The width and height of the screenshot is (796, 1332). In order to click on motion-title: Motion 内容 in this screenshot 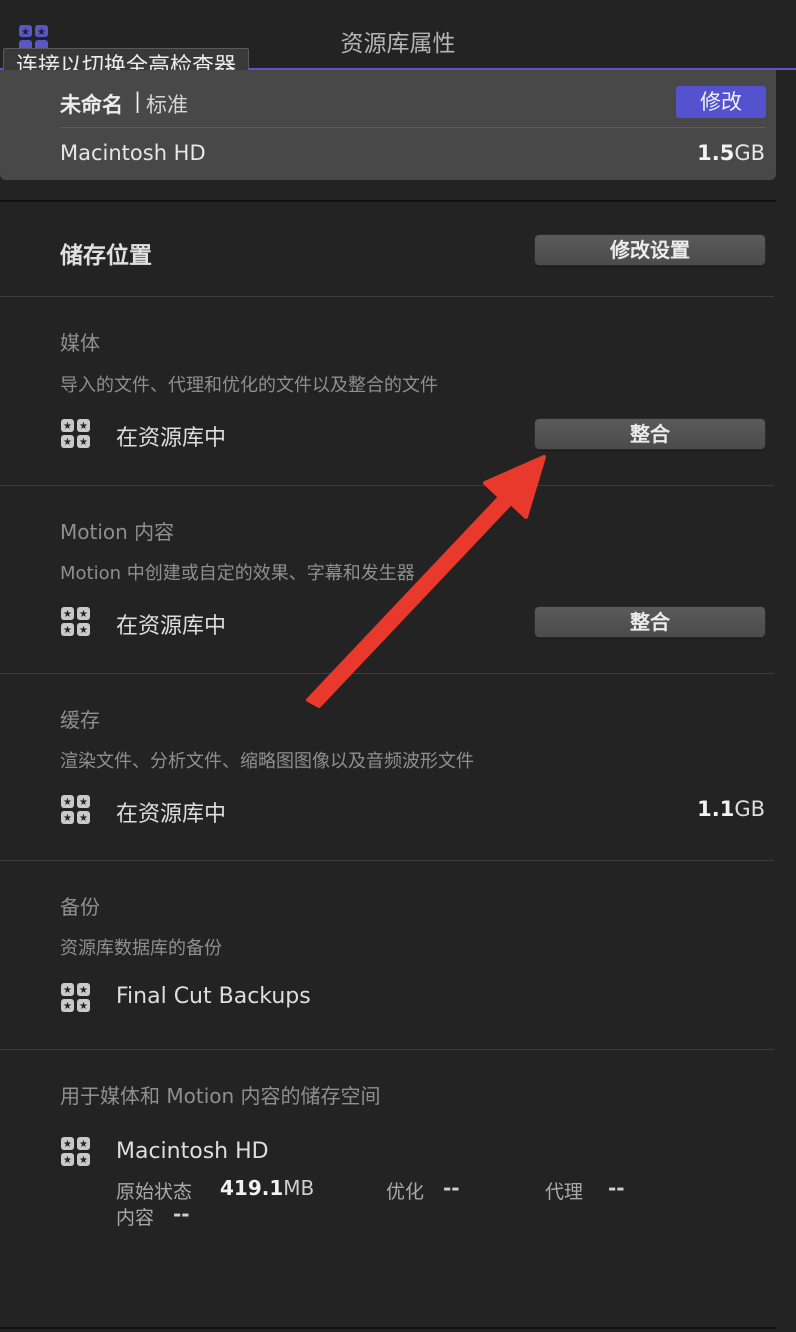, I will do `click(117, 532)`.